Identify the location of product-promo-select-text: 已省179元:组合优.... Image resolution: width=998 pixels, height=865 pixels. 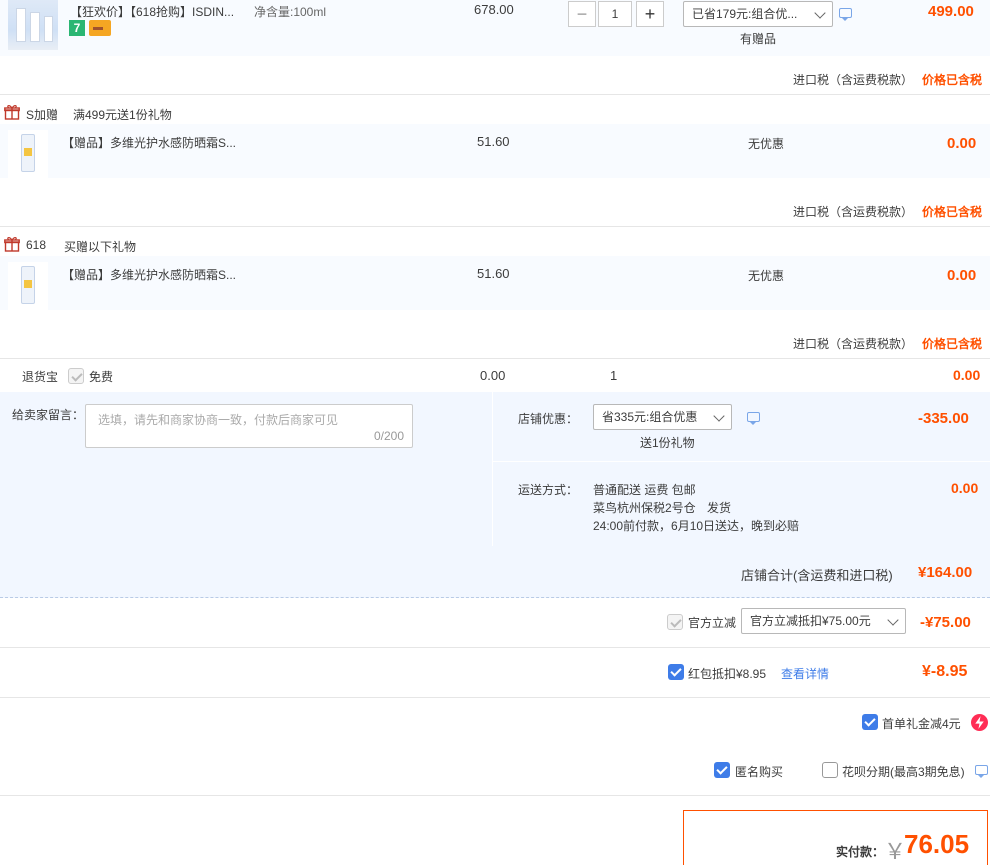
(745, 14).